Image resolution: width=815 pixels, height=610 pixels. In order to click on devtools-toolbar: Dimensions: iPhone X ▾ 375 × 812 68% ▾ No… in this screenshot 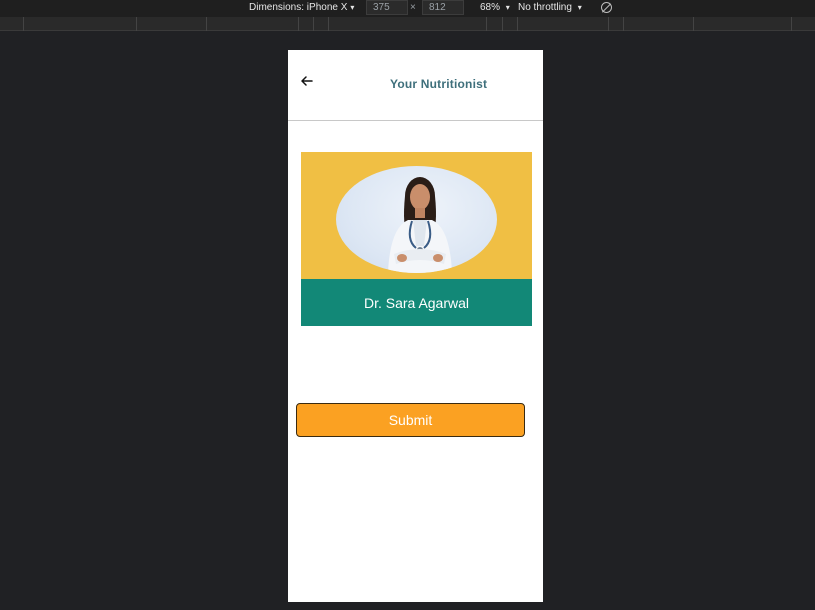, I will do `click(407, 8)`.